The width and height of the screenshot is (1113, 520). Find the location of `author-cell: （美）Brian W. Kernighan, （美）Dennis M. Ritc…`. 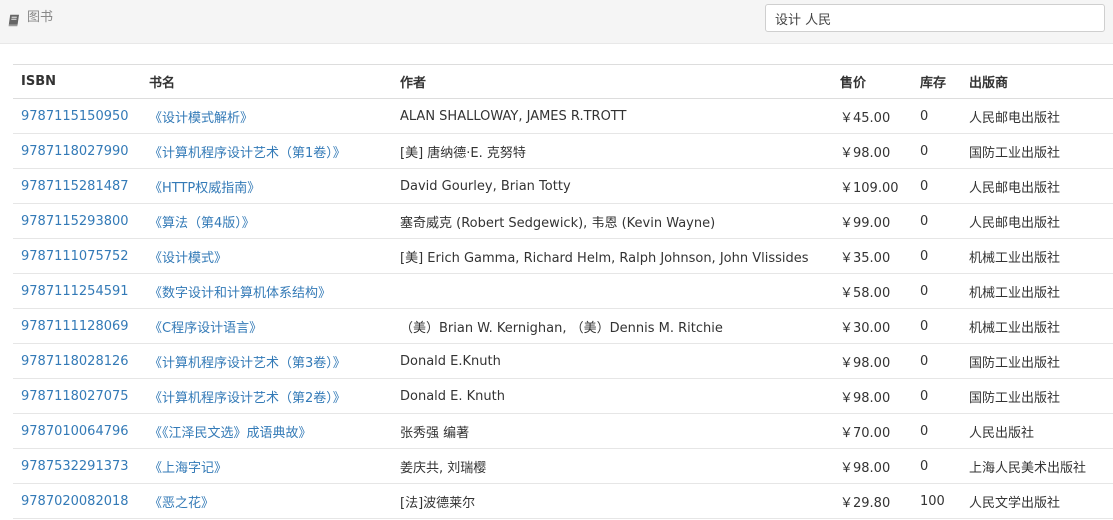

author-cell: （美）Brian W. Kernighan, （美）Dennis M. Ritc… is located at coordinates (612, 326).